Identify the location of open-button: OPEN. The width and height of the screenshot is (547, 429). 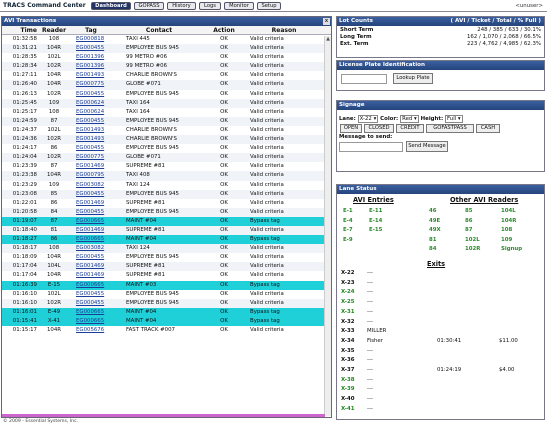
(351, 128).